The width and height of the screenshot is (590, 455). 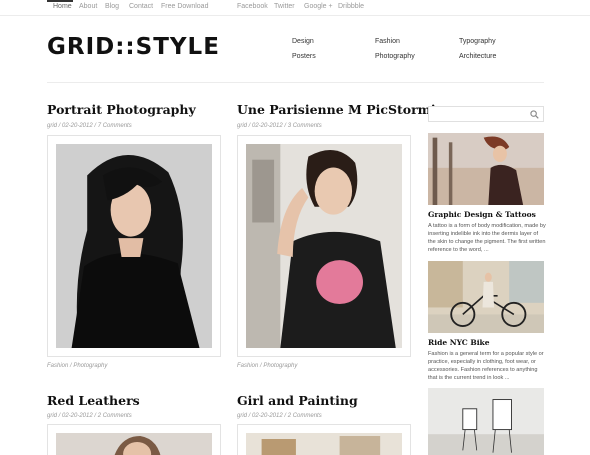 I want to click on post-title-portrait-photography: Portrait Photography, so click(x=121, y=109).